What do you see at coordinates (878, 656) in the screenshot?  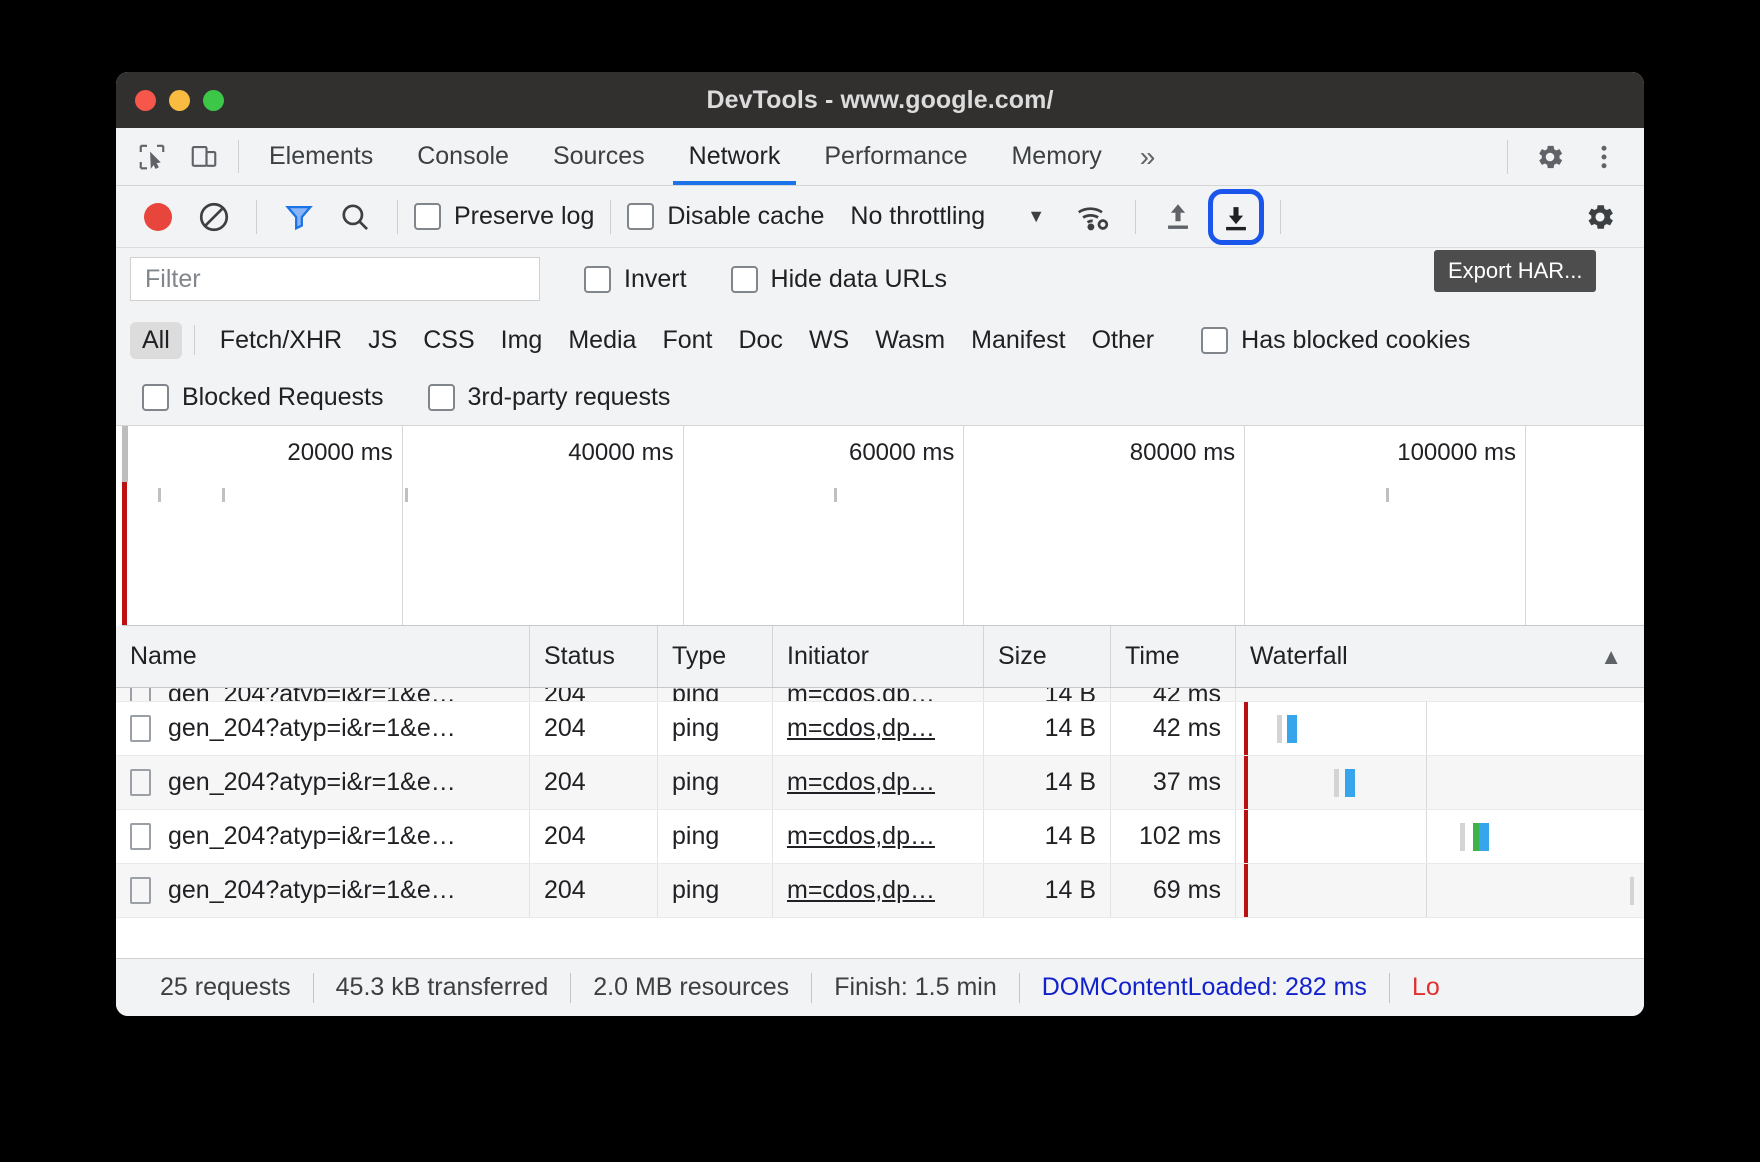 I see `column-header-initiator: Initiator` at bounding box center [878, 656].